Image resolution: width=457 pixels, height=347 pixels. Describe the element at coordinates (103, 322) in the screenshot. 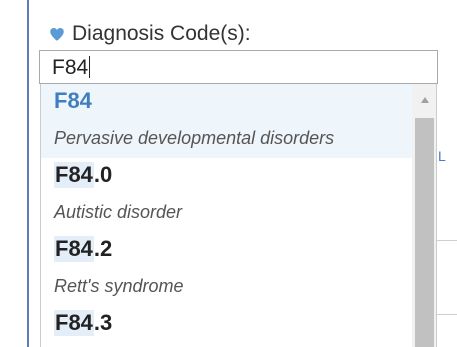

I see `option-code-rest: .3` at that location.